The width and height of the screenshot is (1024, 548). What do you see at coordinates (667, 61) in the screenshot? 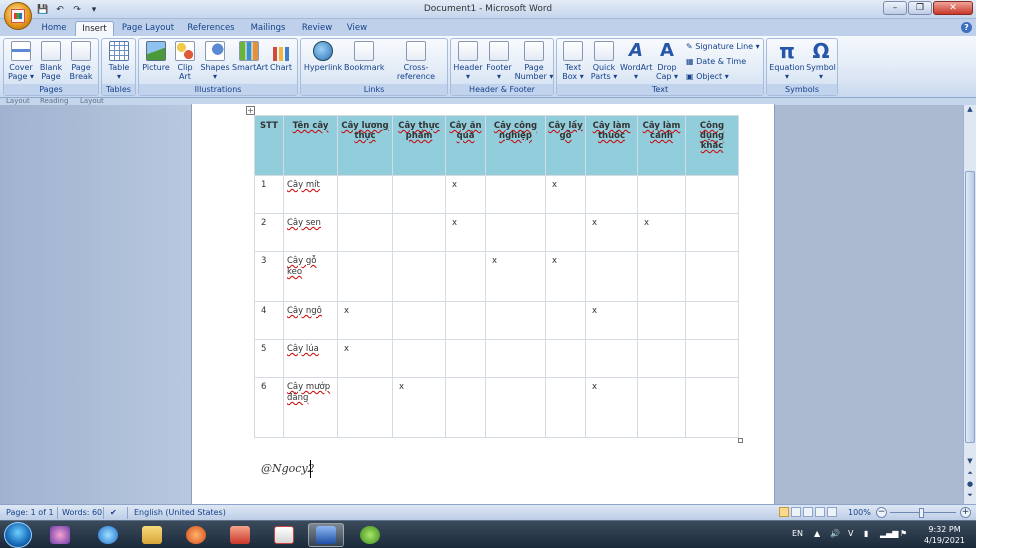
I see `drop-cap-button: A Drop Cap ▾` at bounding box center [667, 61].